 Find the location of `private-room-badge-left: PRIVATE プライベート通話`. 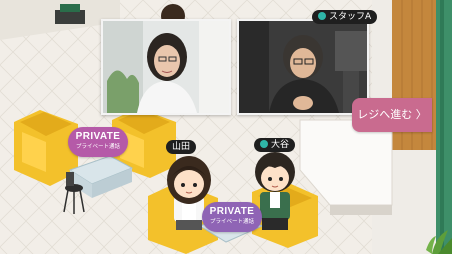

private-room-badge-left: PRIVATE プライベート通話 is located at coordinates (98, 142).